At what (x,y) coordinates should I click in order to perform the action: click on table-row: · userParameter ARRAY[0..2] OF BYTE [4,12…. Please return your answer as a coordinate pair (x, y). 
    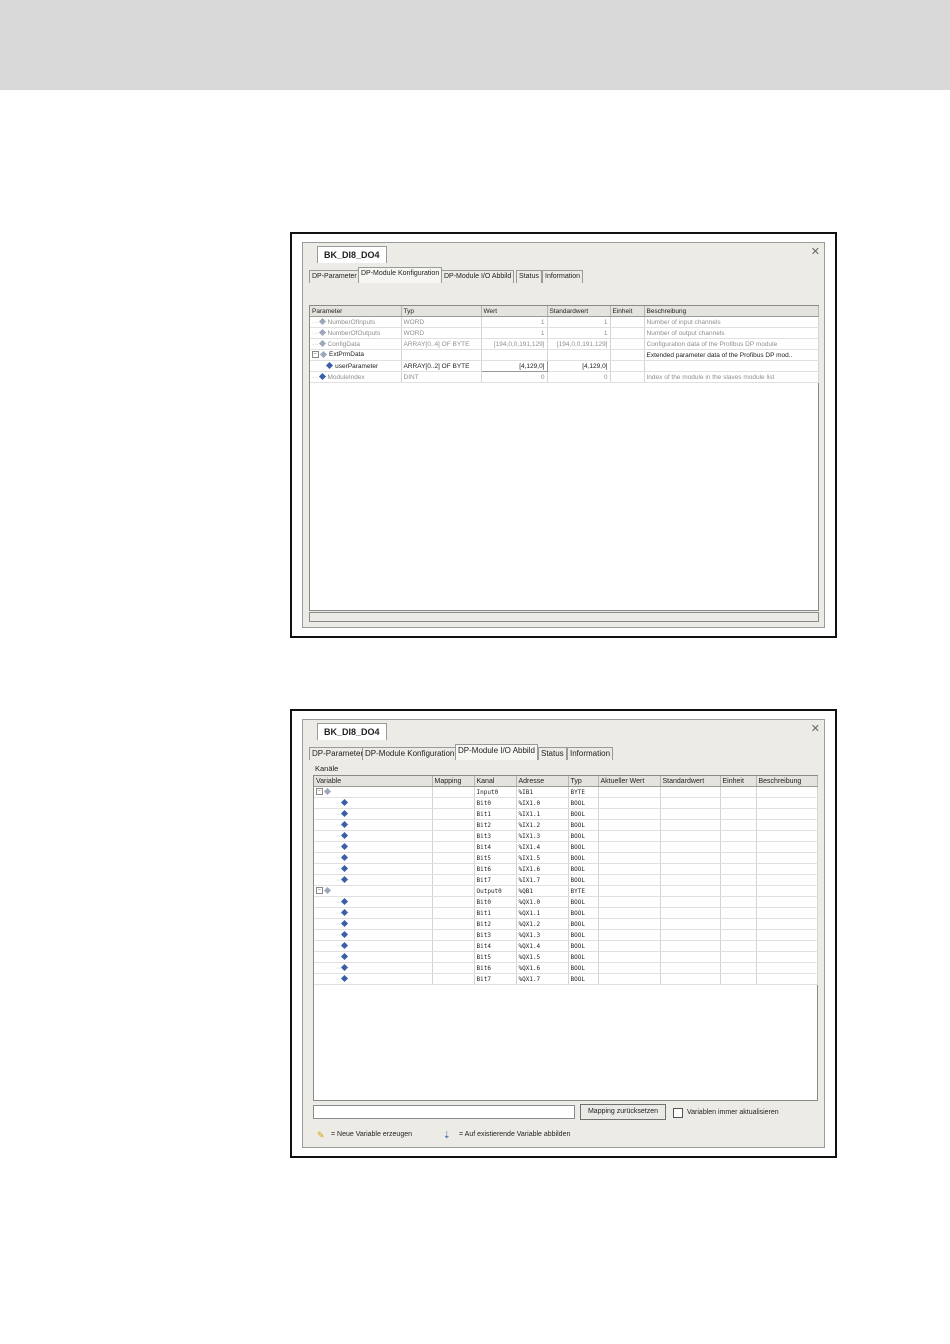
    Looking at the image, I should click on (564, 366).